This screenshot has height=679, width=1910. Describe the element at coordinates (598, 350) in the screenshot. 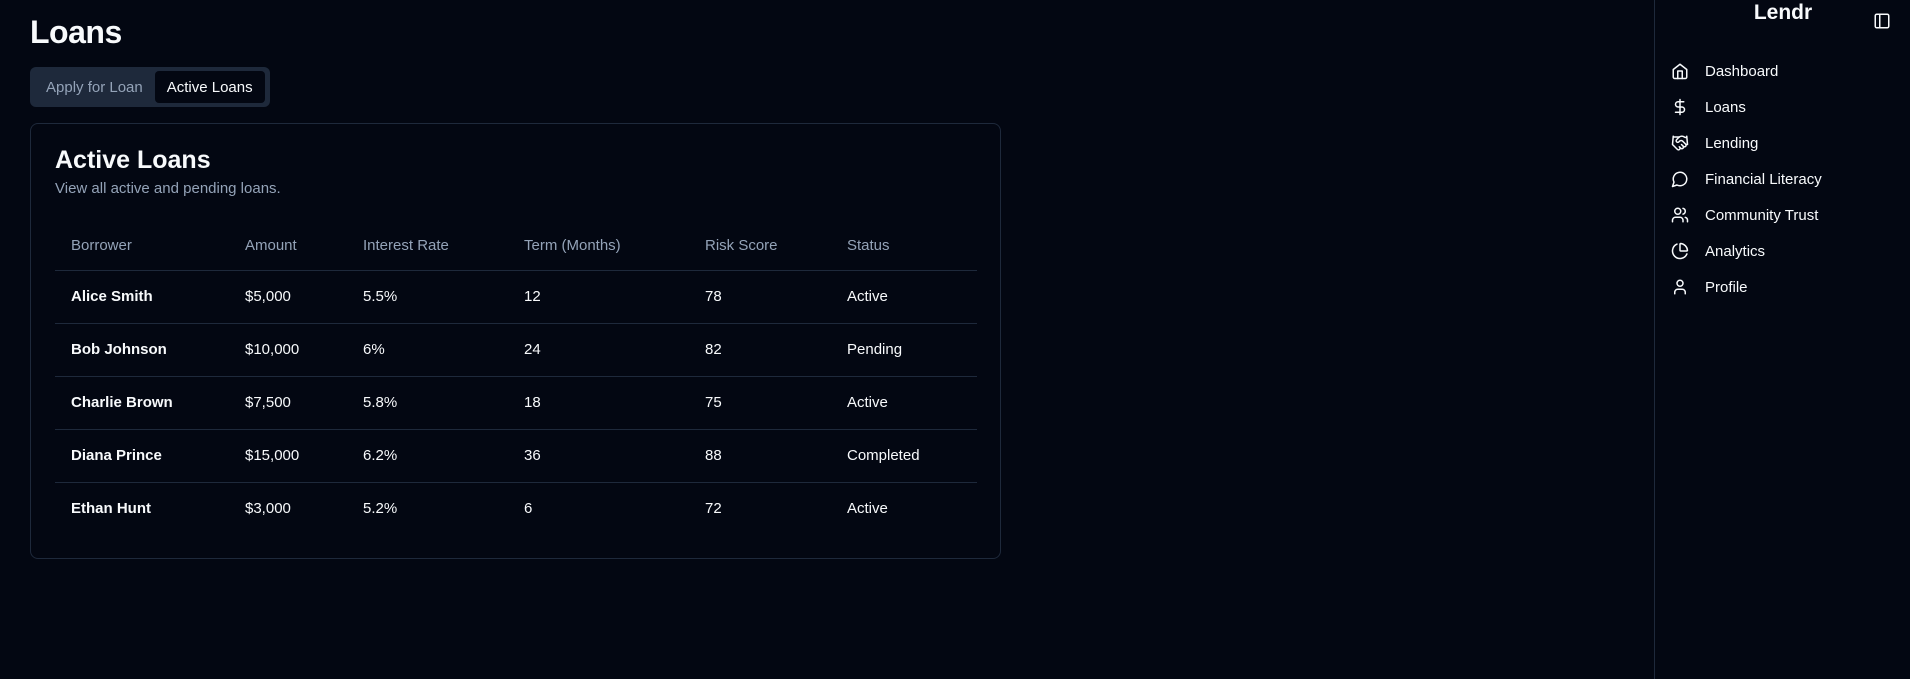

I see `term-cell: 24` at that location.